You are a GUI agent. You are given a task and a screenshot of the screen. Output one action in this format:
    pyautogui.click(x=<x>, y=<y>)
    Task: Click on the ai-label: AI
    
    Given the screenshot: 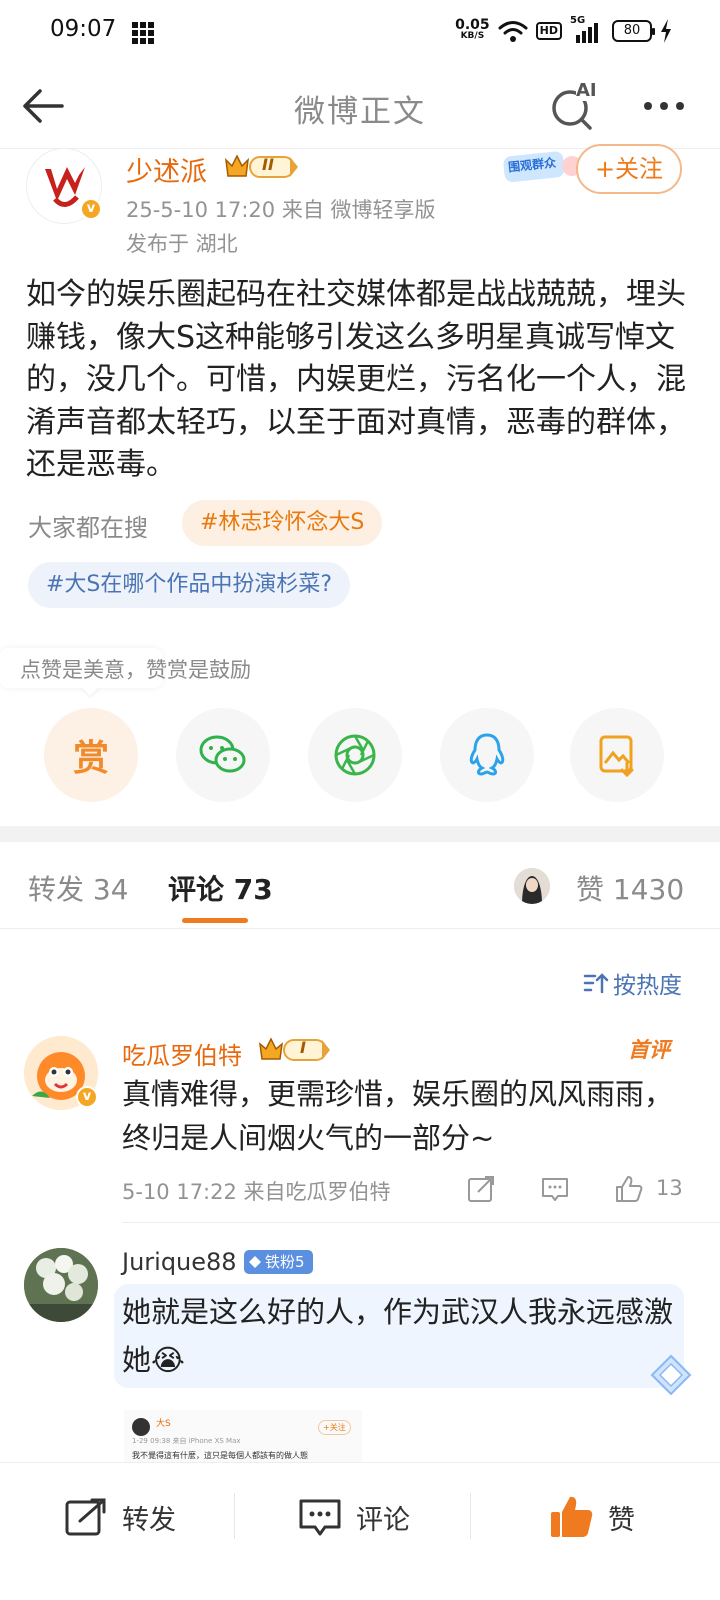 What is the action you would take?
    pyautogui.click(x=586, y=90)
    